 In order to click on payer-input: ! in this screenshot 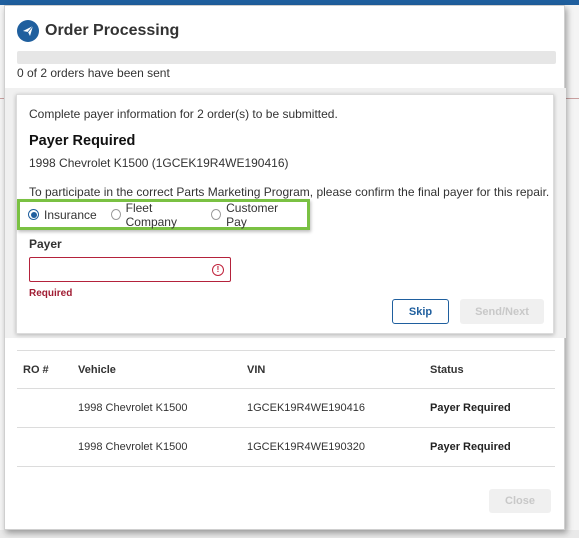, I will do `click(130, 269)`.